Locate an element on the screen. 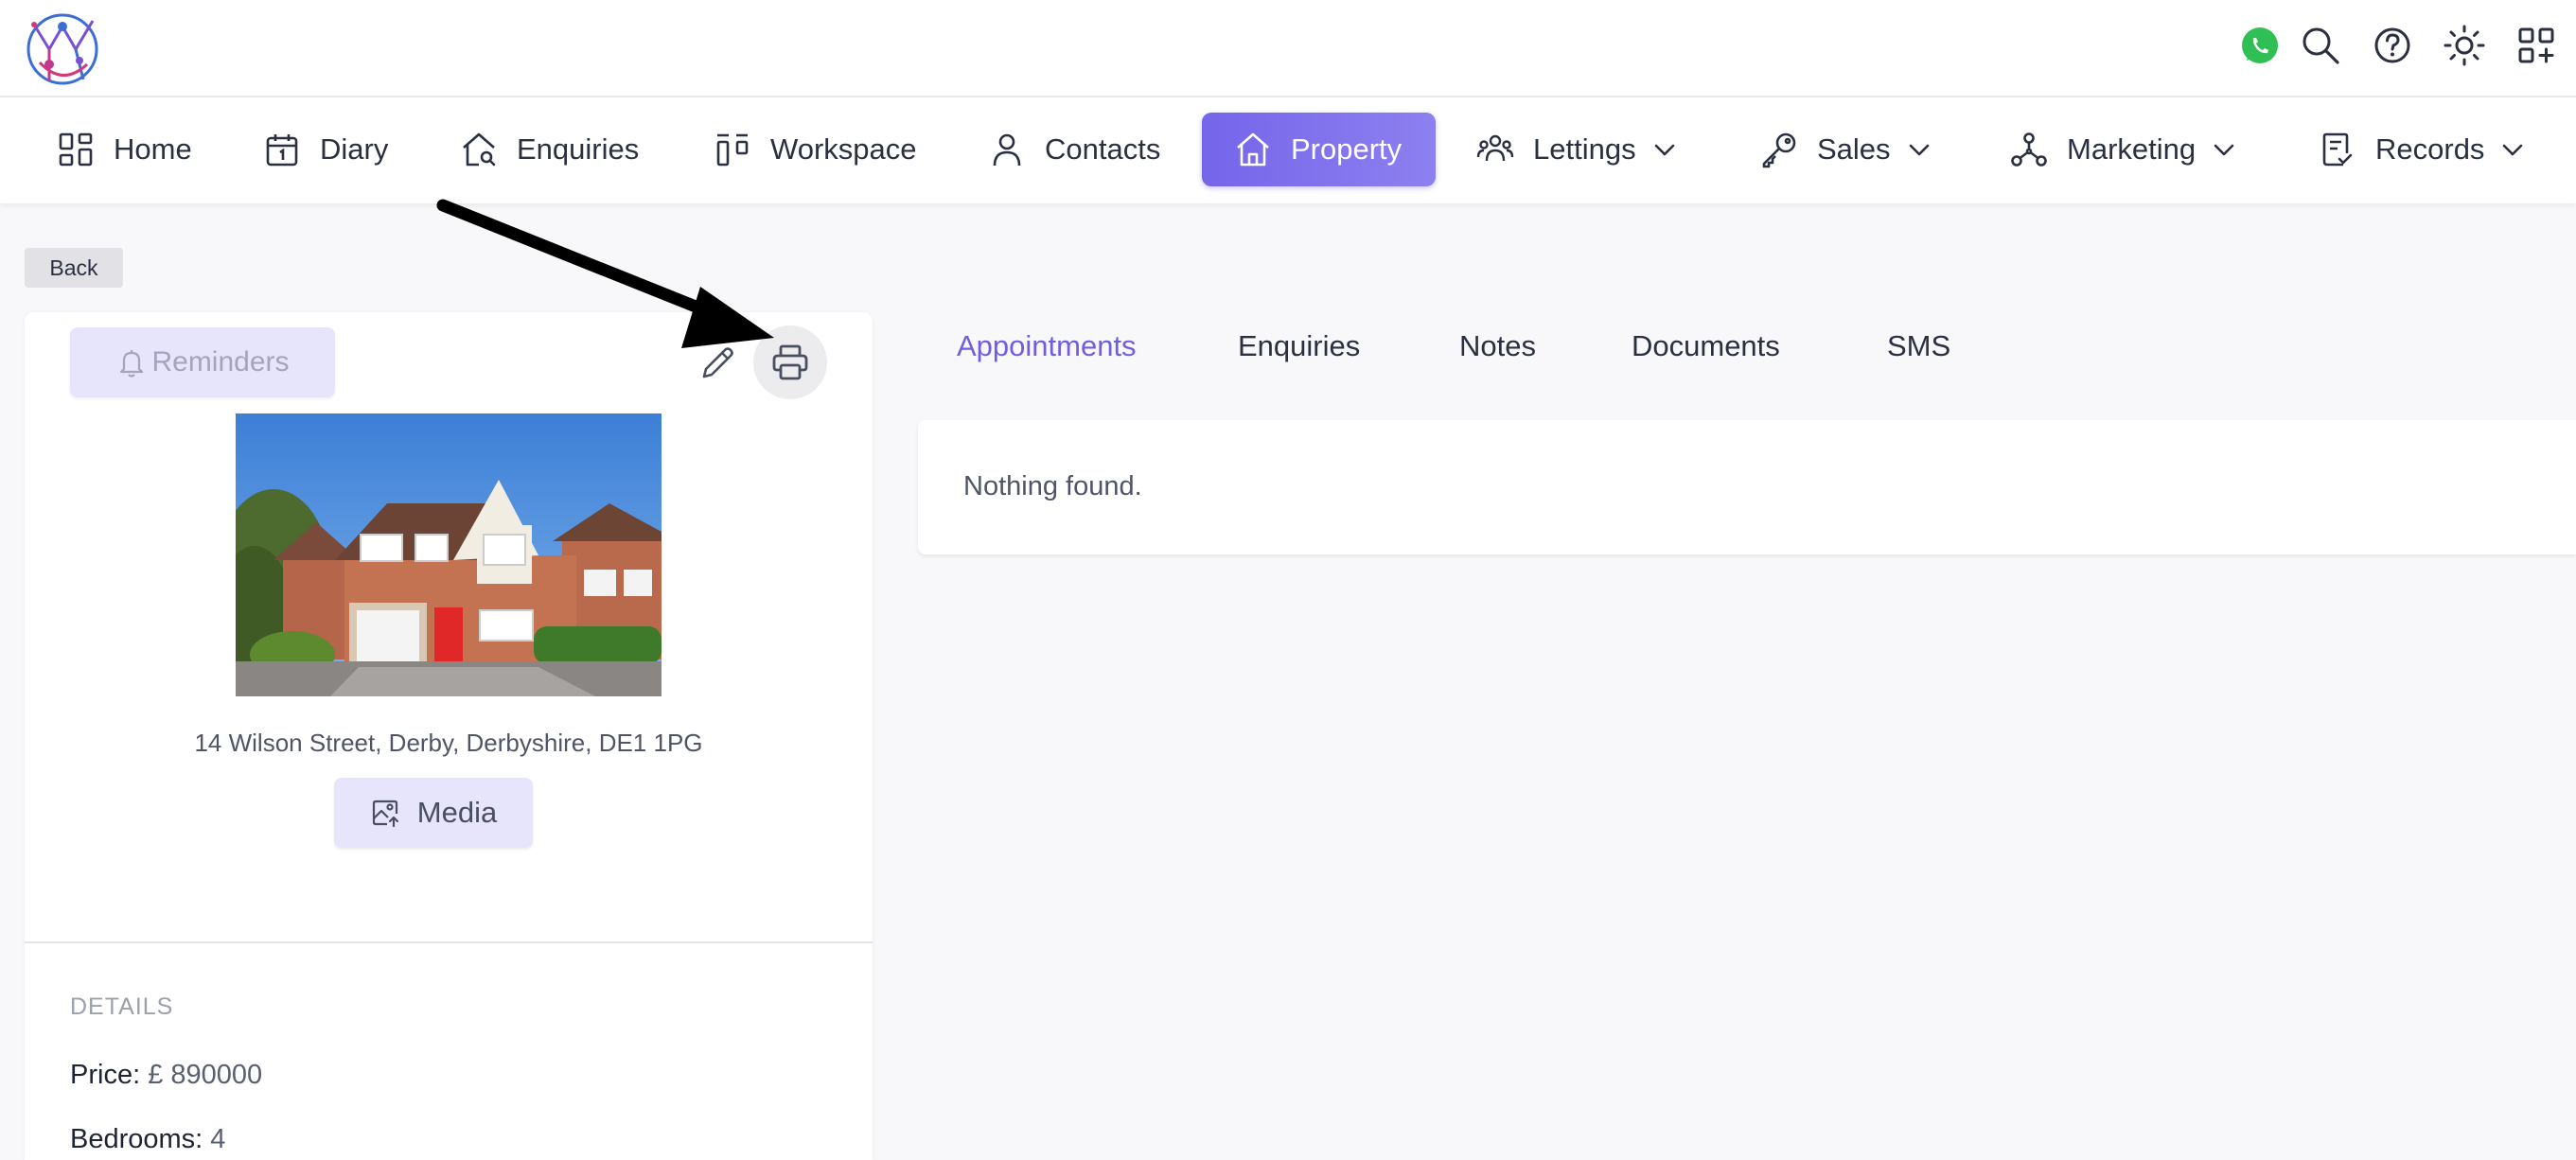 Image resolution: width=2576 pixels, height=1160 pixels. edit-button is located at coordinates (717, 363).